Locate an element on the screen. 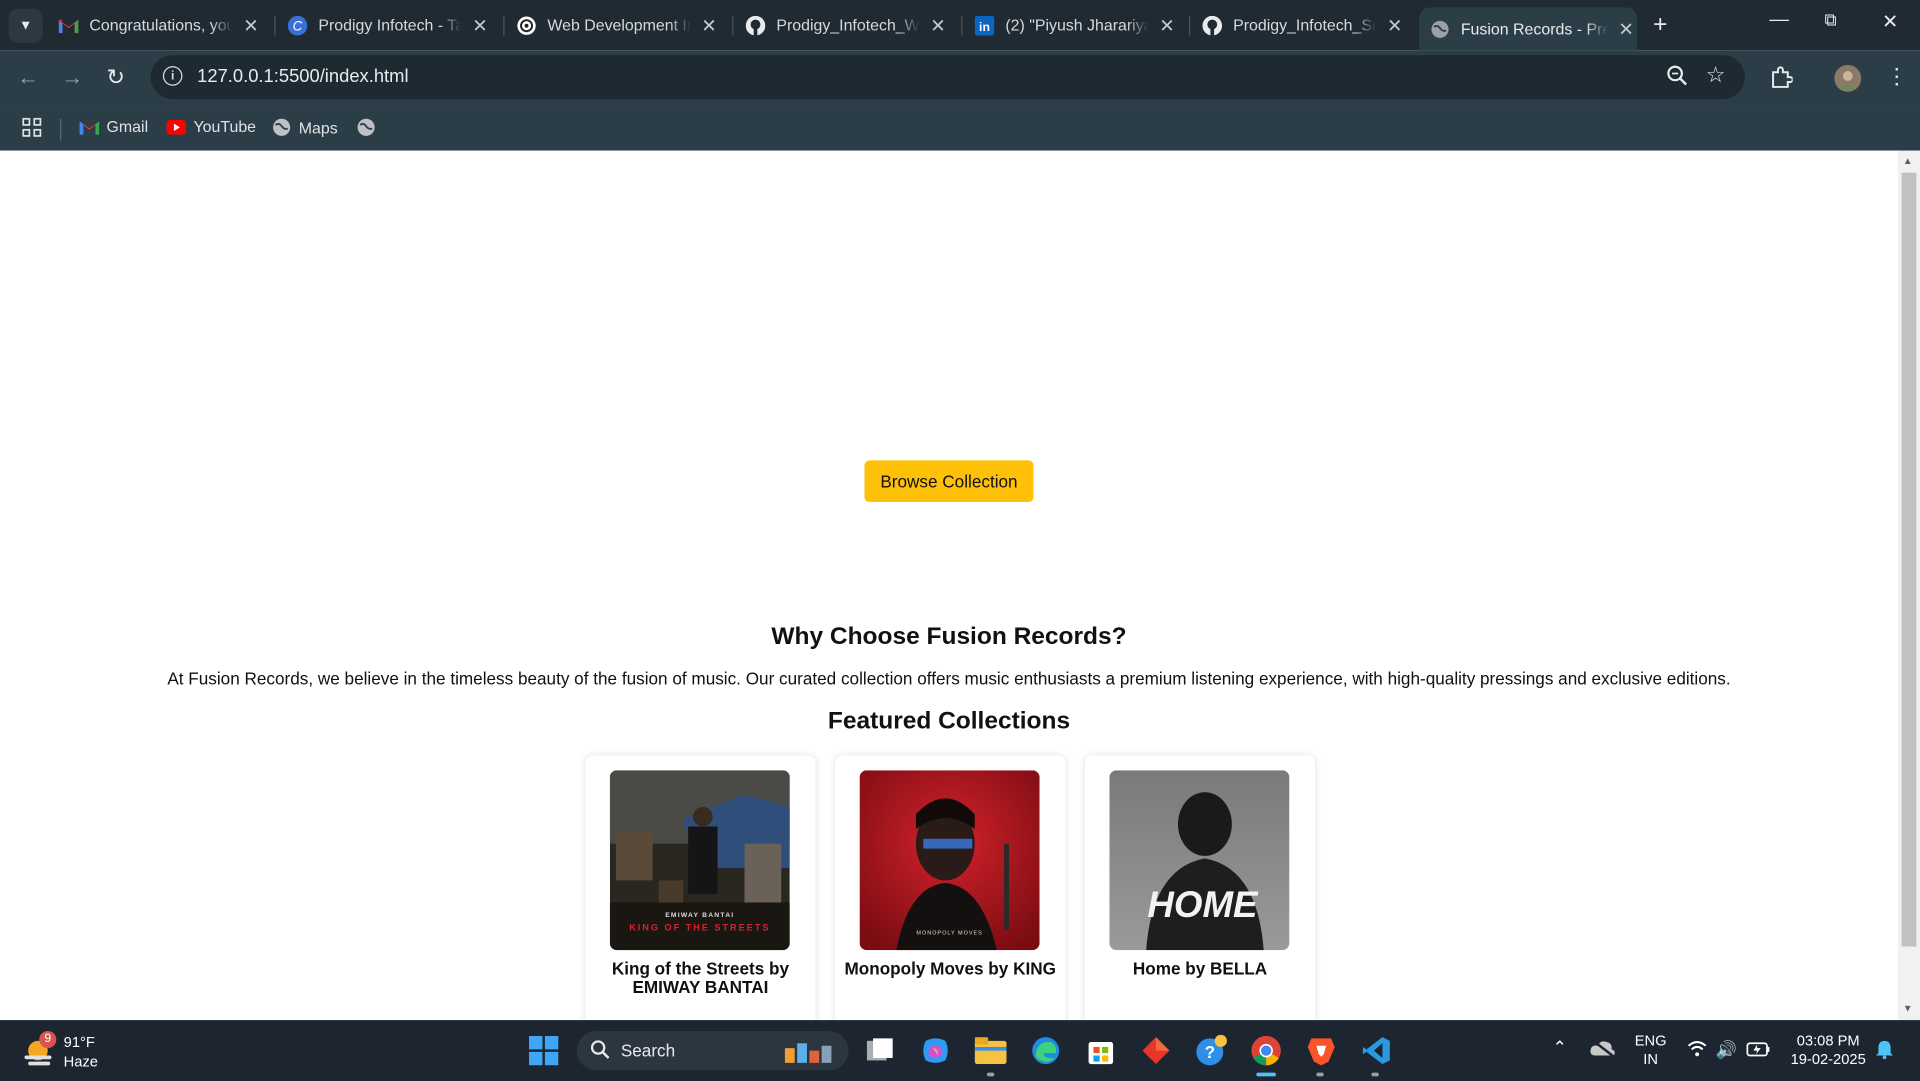  tab-web-development: Web Development In ✕ is located at coordinates (618, 25).